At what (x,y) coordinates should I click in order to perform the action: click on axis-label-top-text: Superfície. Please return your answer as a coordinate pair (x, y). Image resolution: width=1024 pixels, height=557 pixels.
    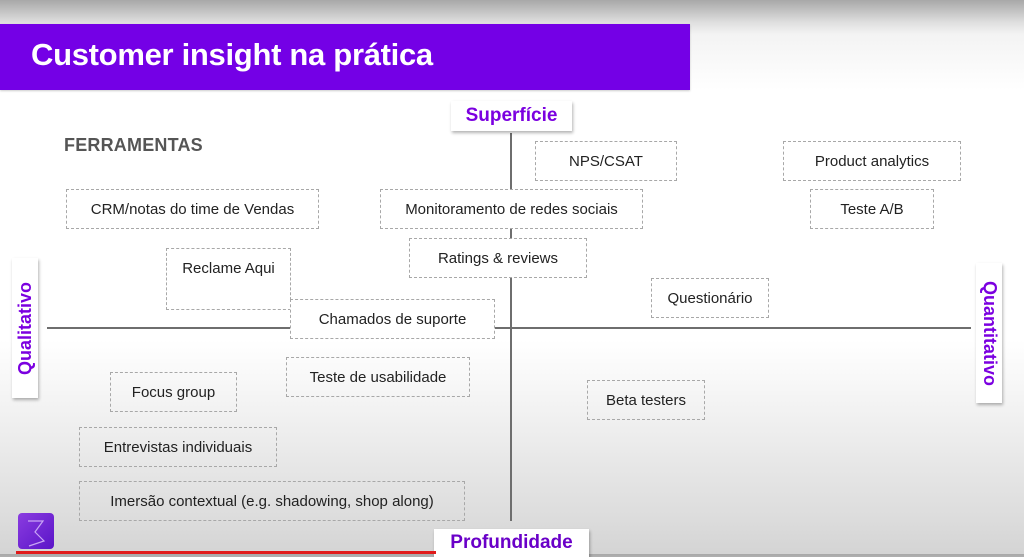
    Looking at the image, I should click on (511, 115).